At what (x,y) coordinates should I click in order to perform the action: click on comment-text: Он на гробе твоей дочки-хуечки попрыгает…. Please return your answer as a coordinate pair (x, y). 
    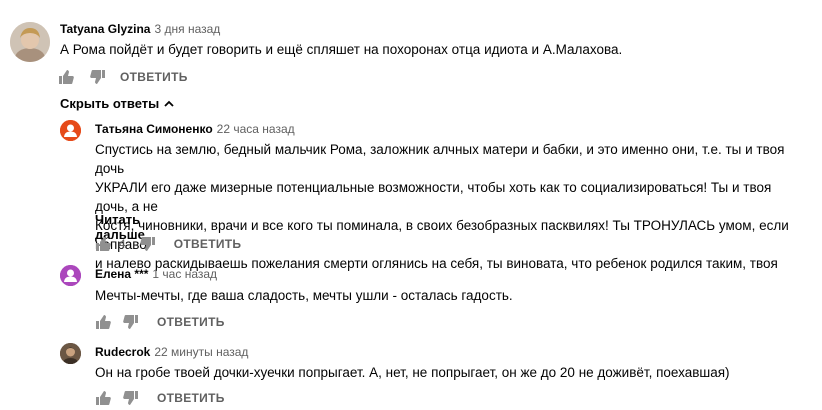
    Looking at the image, I should click on (412, 372).